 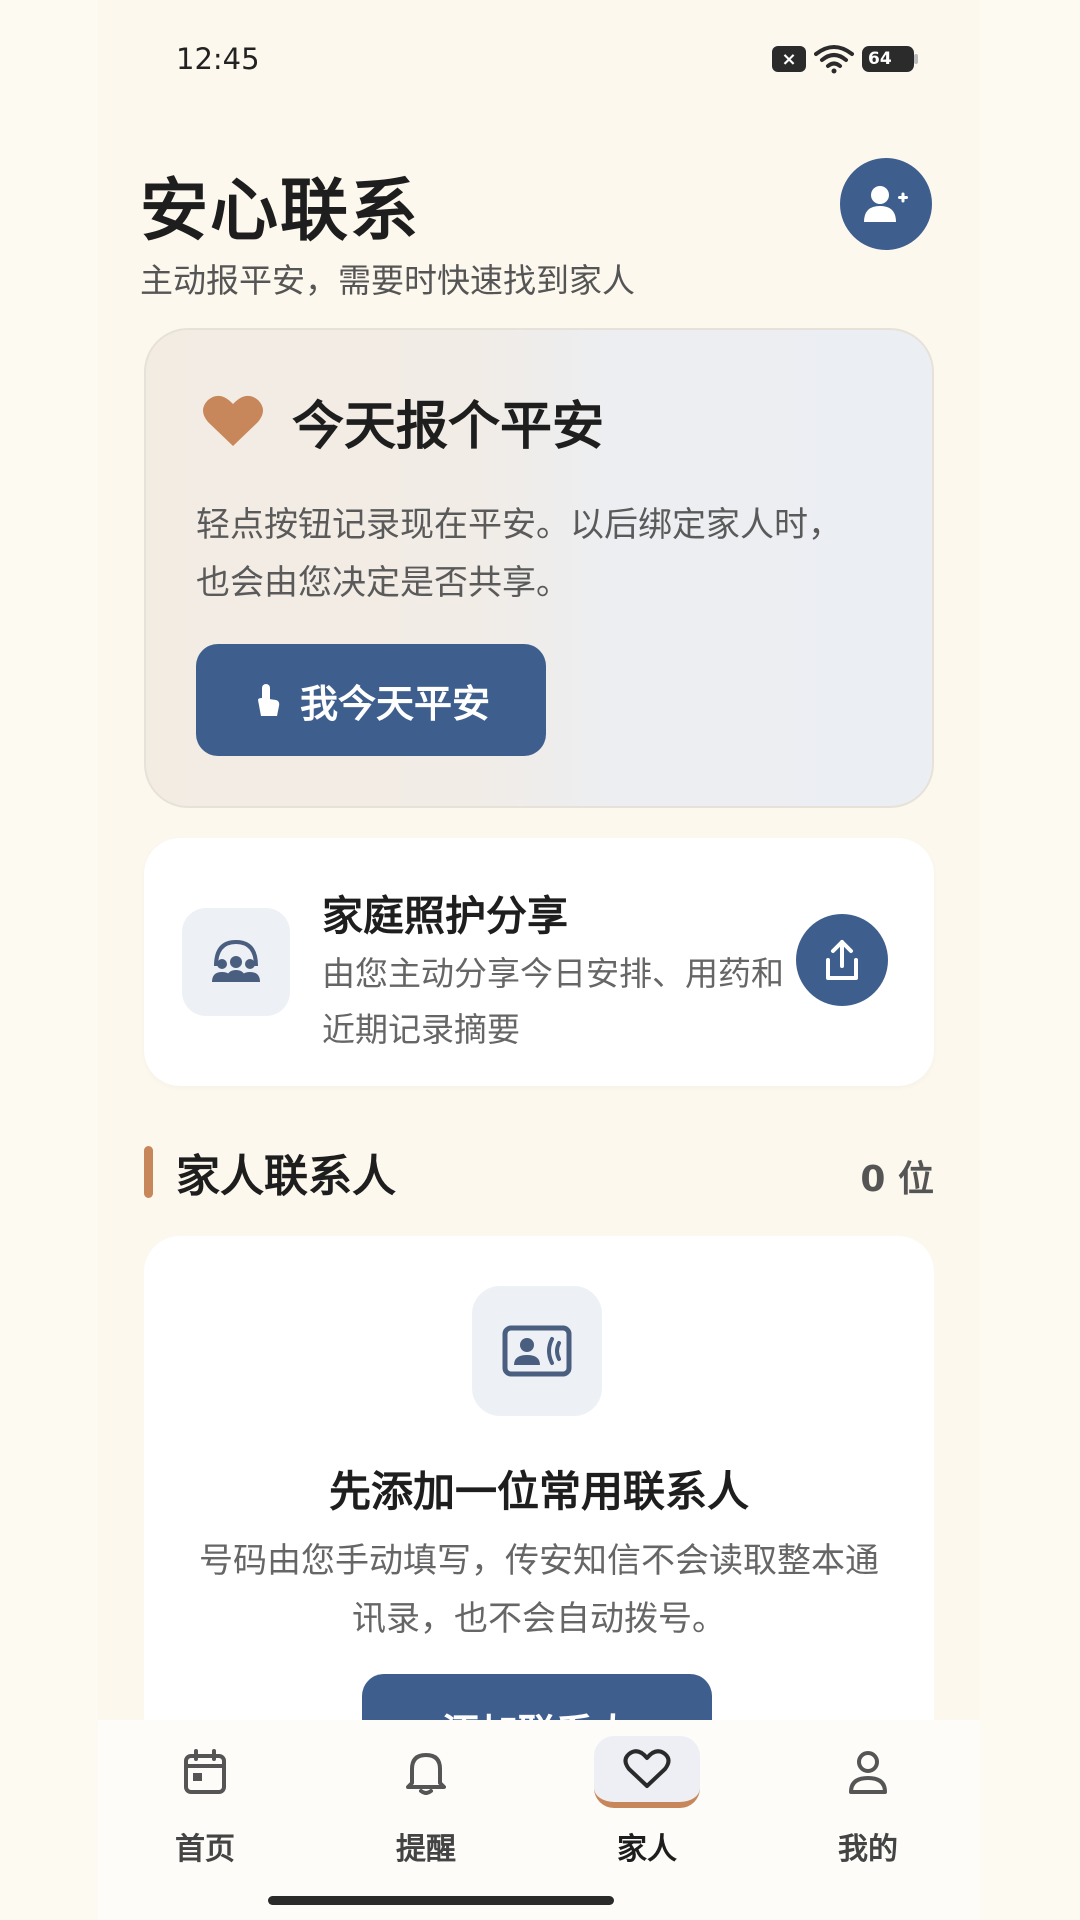 I want to click on add-contact-header-button, so click(x=886, y=204).